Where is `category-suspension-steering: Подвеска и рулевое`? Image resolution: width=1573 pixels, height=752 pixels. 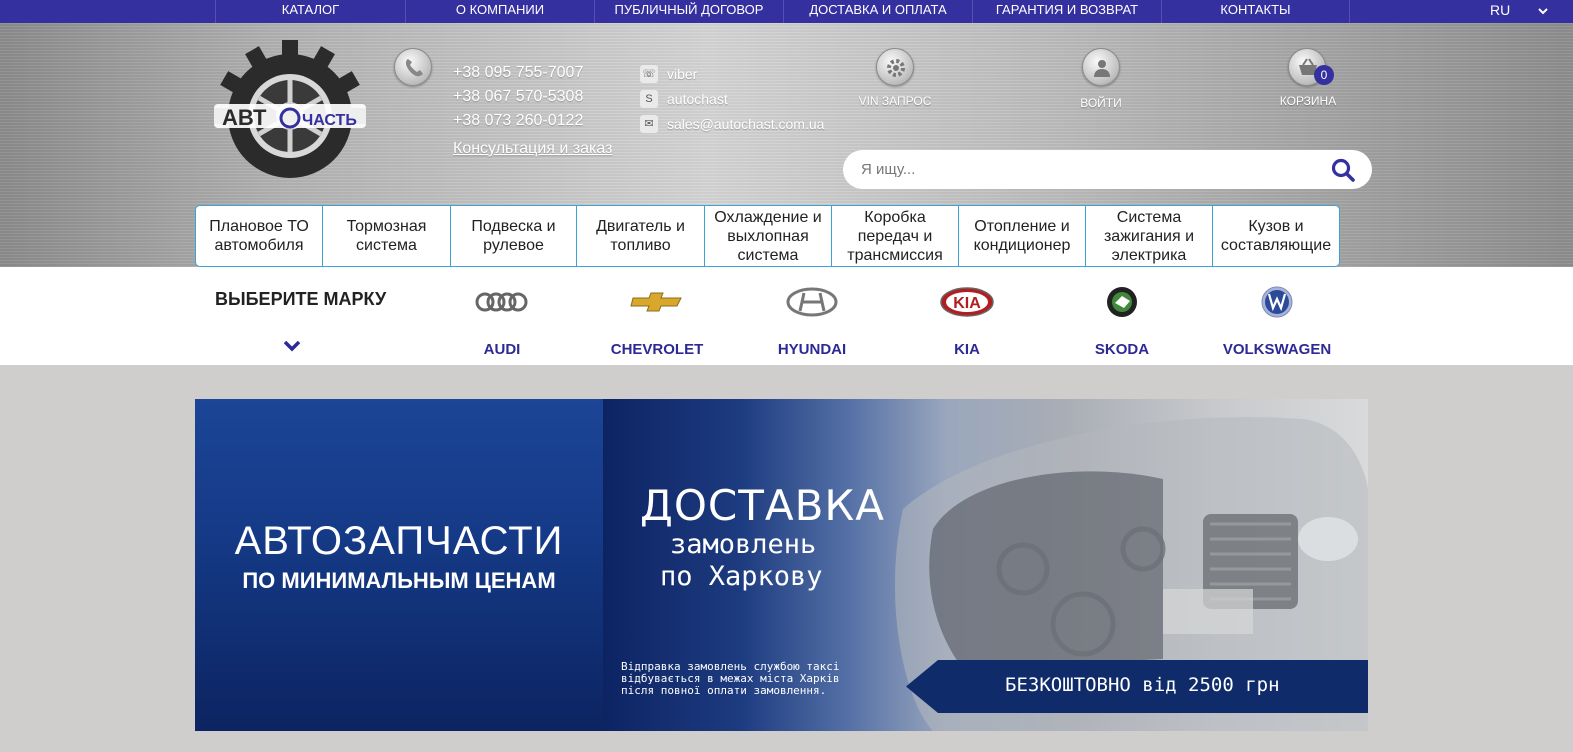
category-suspension-steering: Подвеска и рулевое is located at coordinates (514, 236).